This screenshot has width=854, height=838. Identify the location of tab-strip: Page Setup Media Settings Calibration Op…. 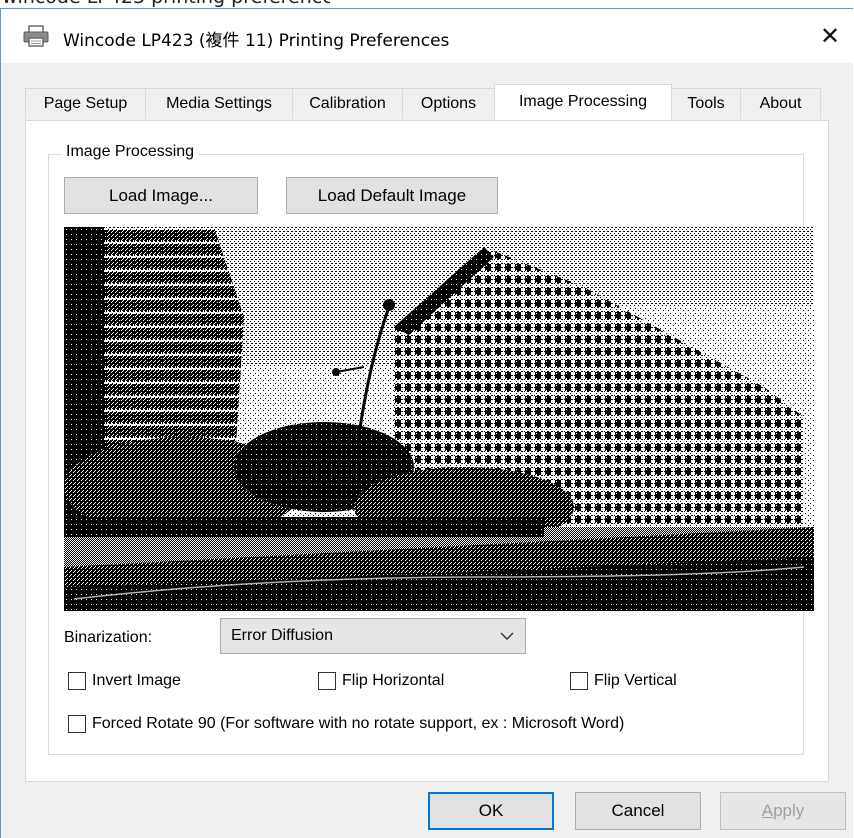
(425, 103).